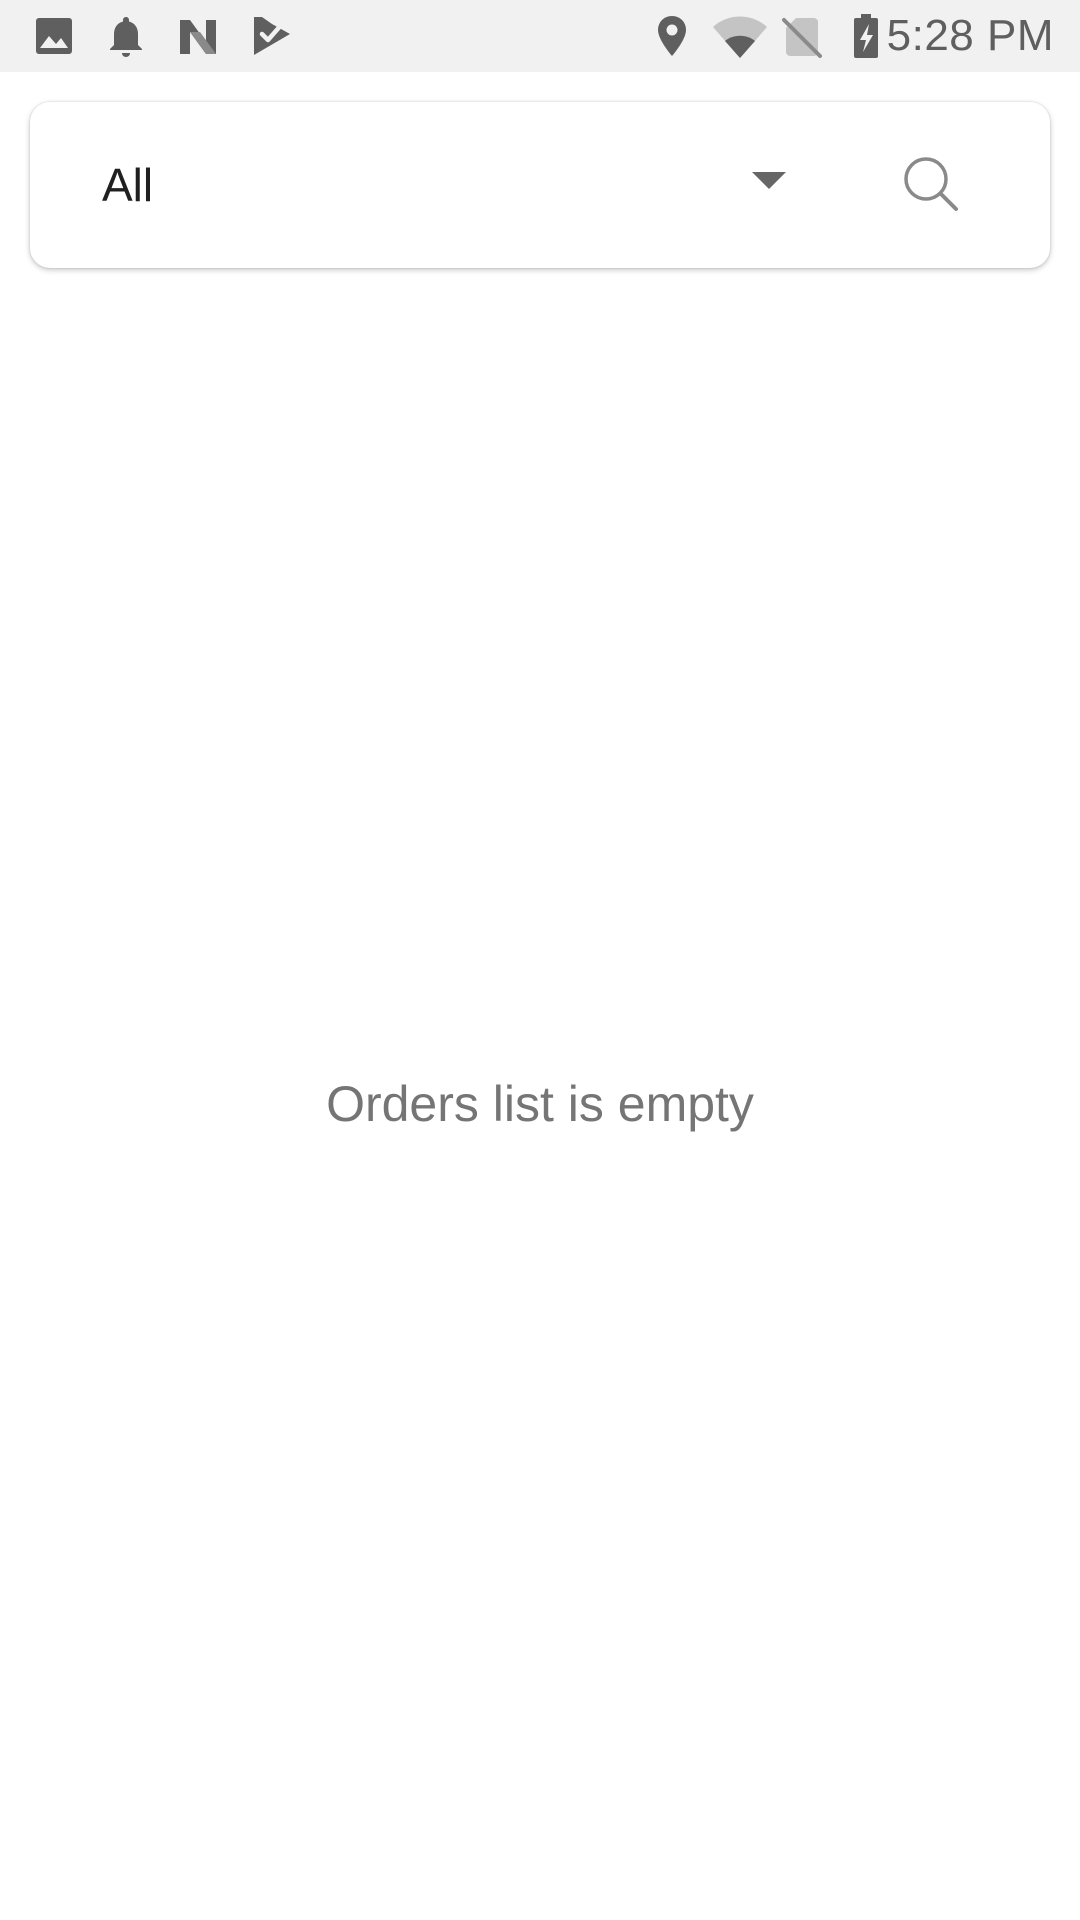 Image resolution: width=1080 pixels, height=1920 pixels. Describe the element at coordinates (672, 36) in the screenshot. I see `location-pin-icon` at that location.